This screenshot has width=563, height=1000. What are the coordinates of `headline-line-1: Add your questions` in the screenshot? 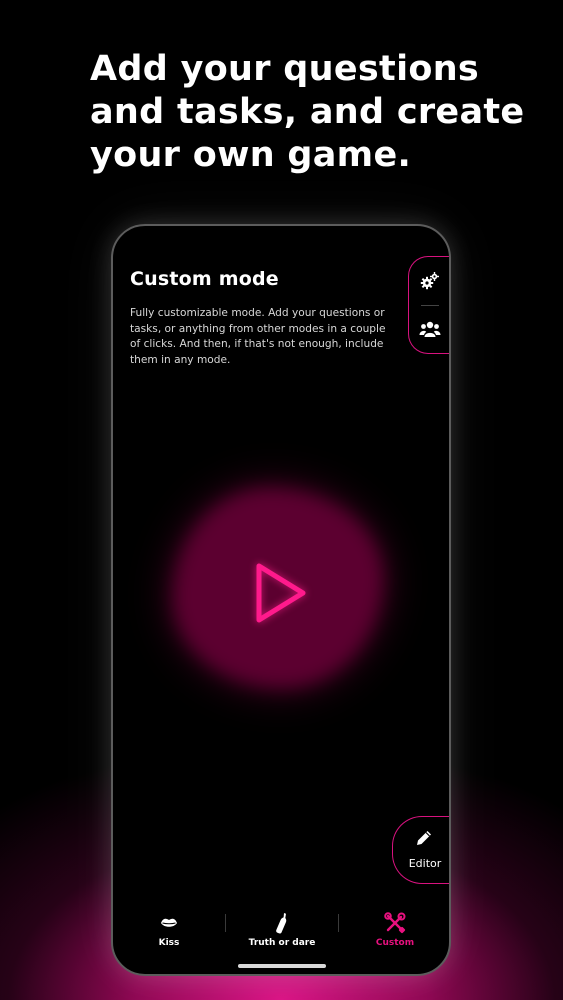 It's located at (285, 69).